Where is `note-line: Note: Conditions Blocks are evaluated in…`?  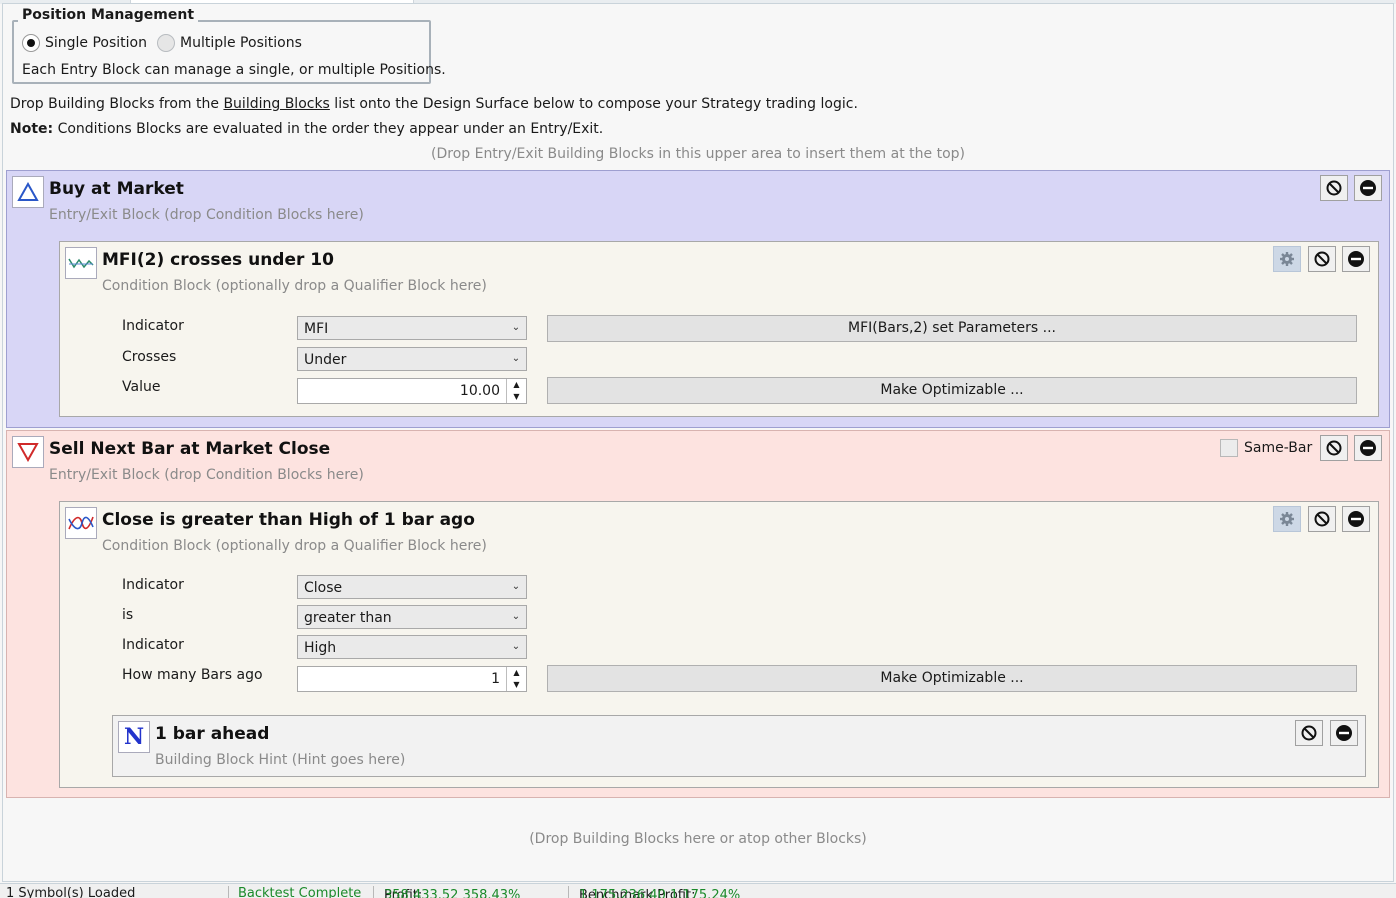 note-line: Note: Conditions Blocks are evaluated in… is located at coordinates (306, 129).